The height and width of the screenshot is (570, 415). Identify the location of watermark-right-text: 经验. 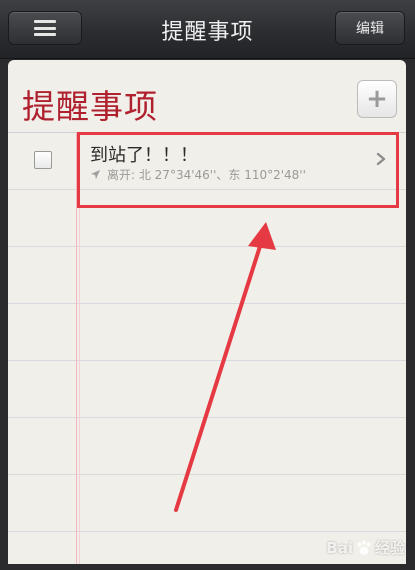
(389, 548).